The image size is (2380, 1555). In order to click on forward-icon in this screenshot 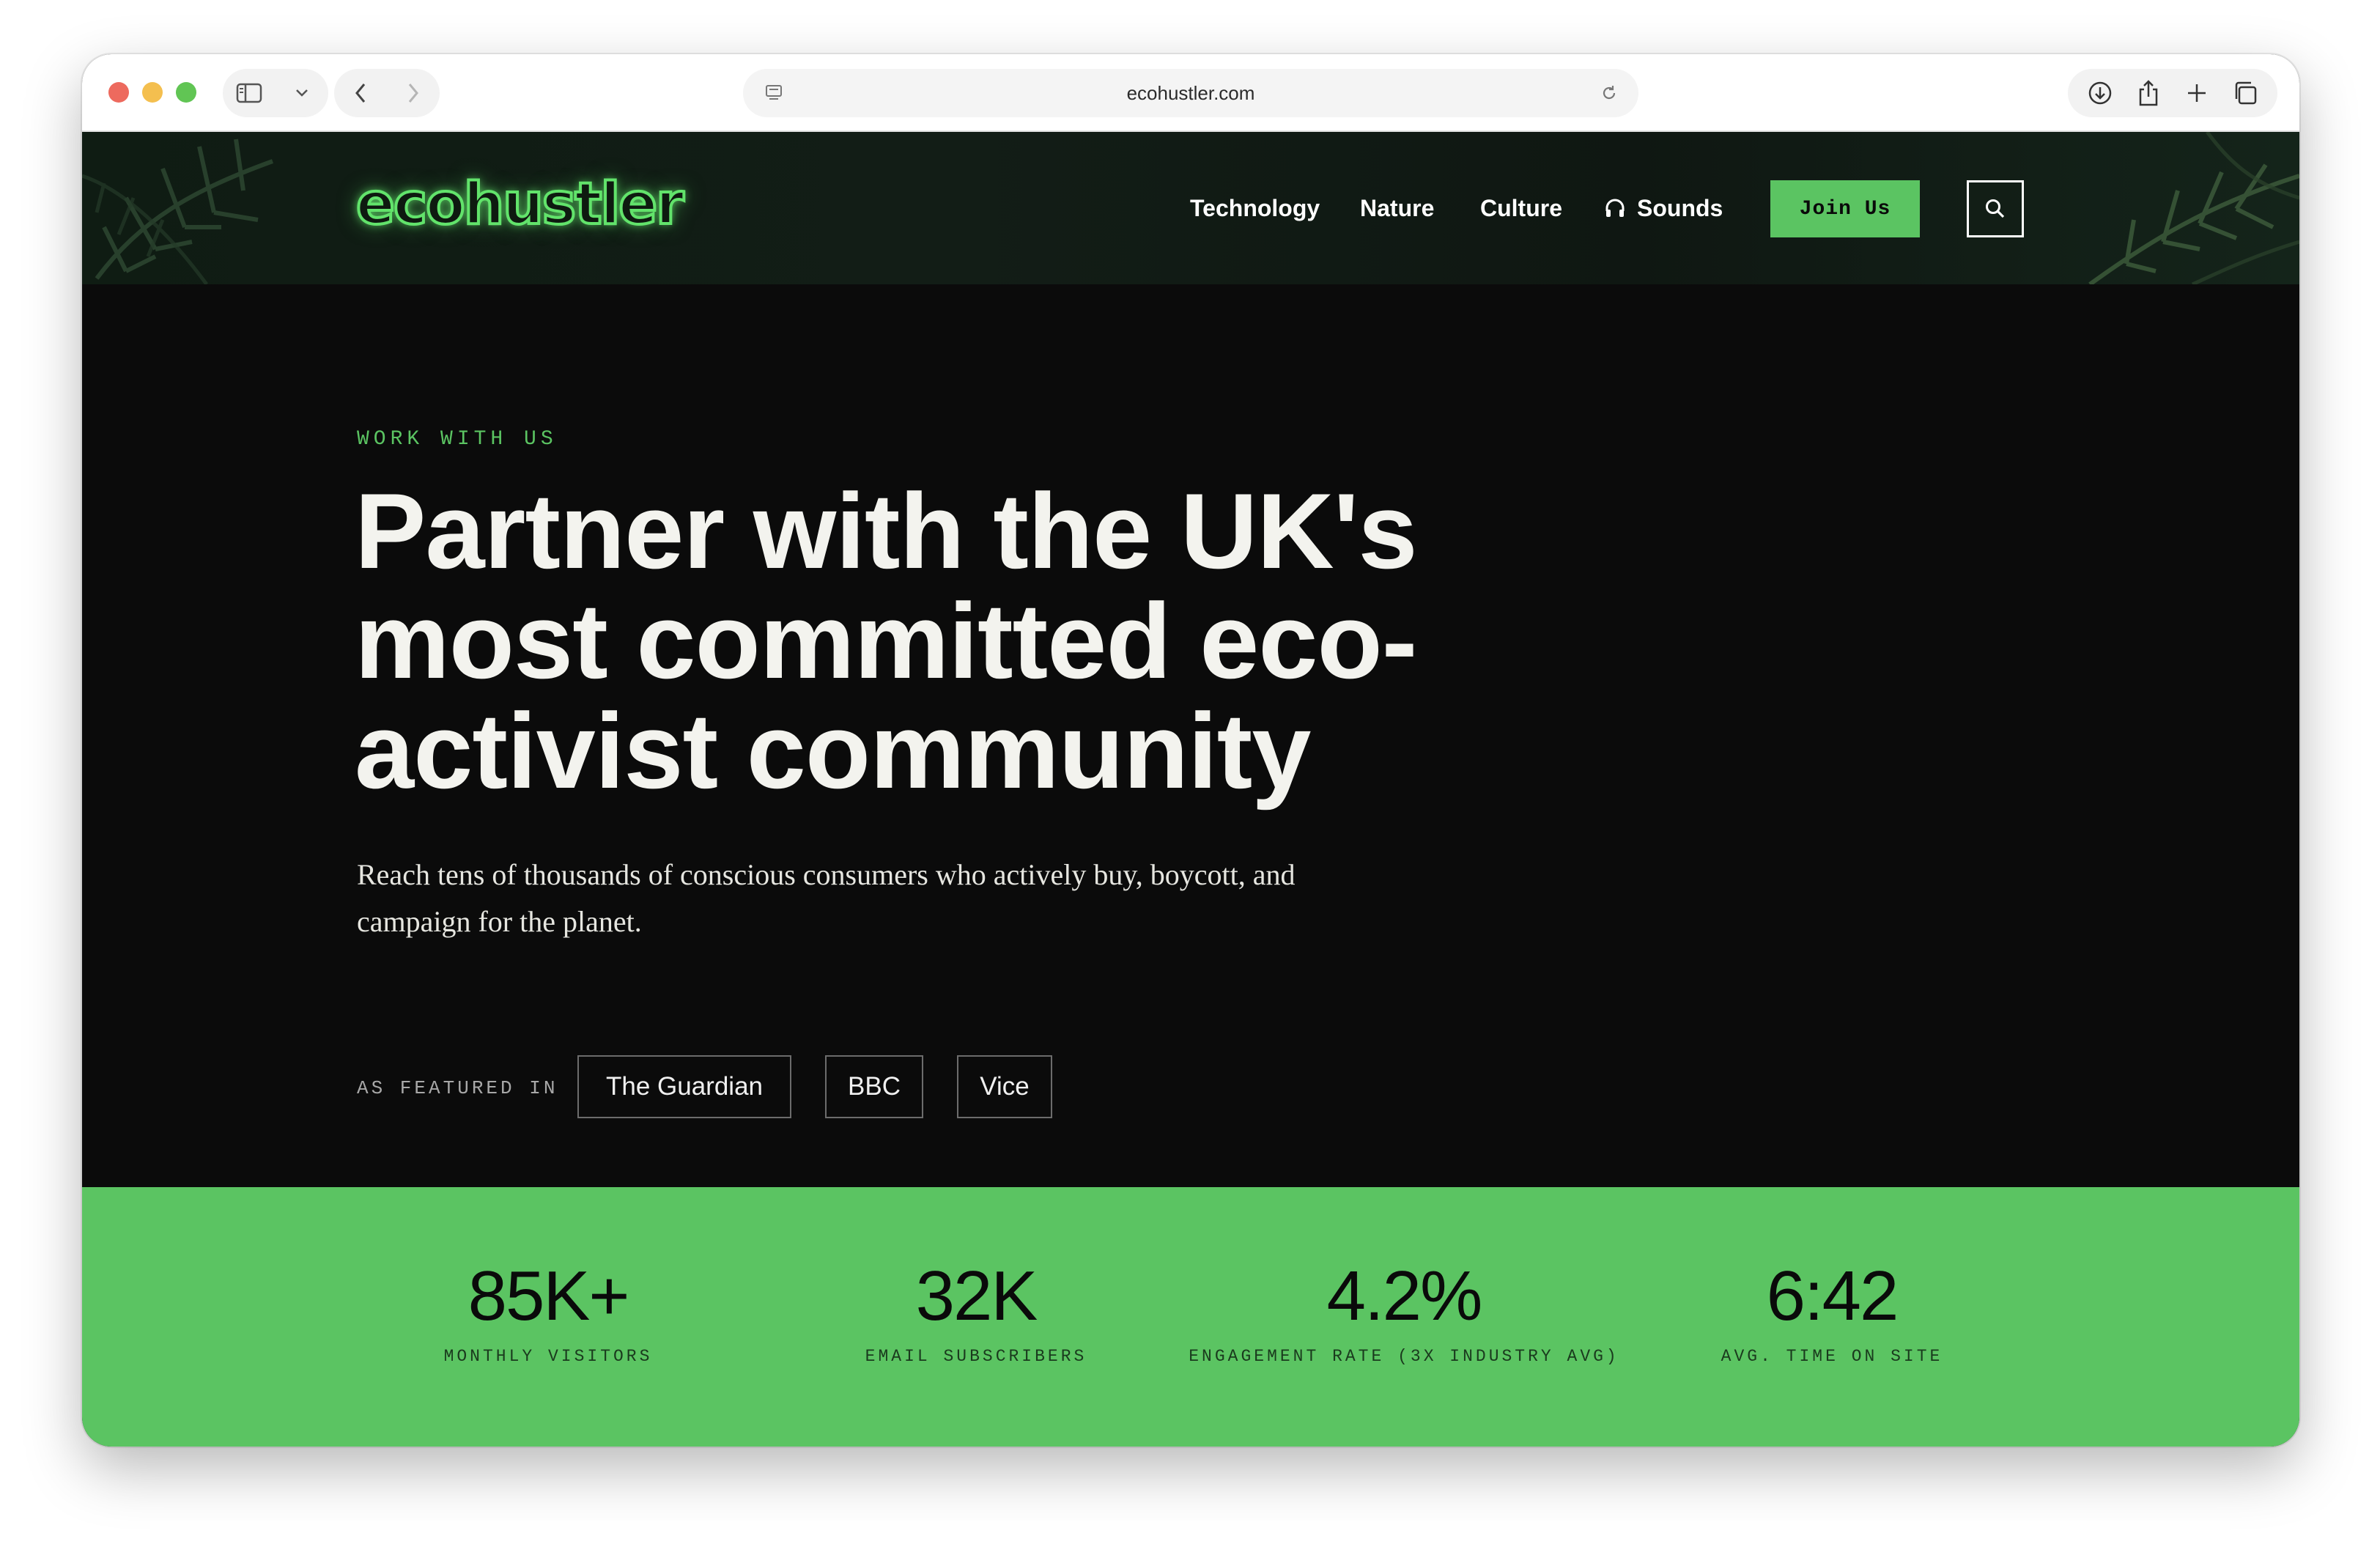, I will do `click(413, 93)`.